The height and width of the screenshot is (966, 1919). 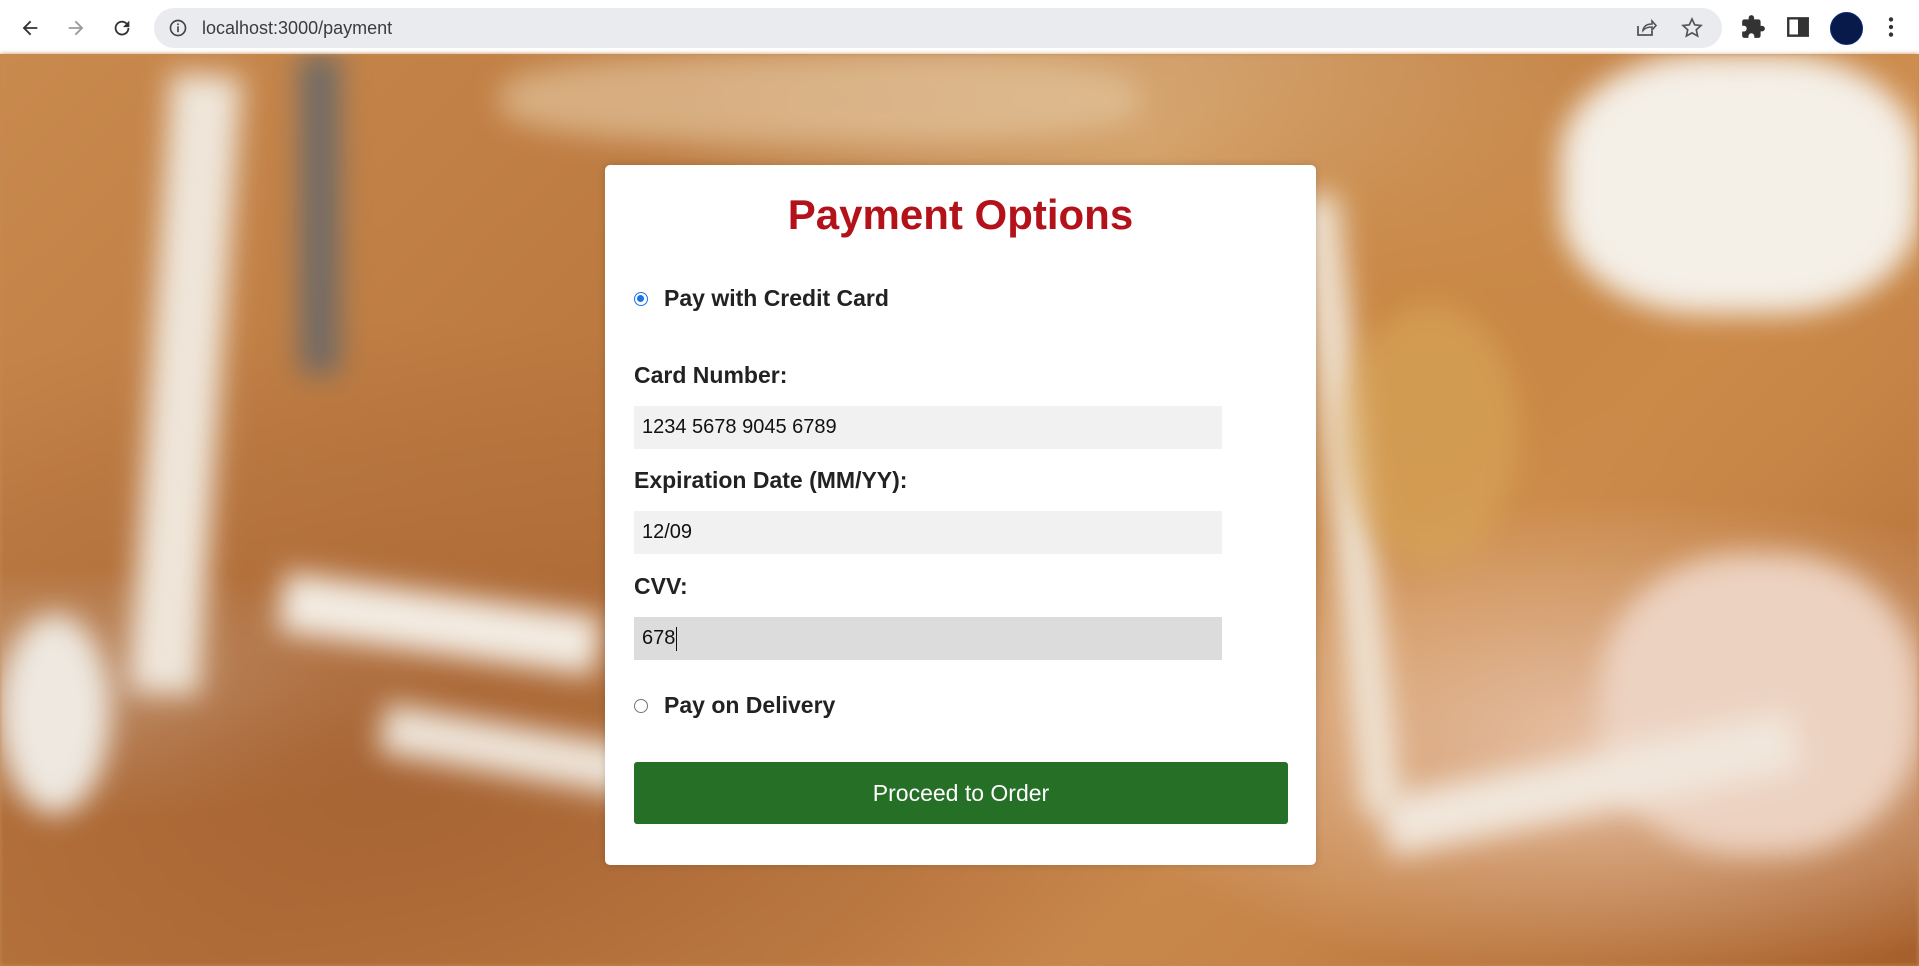 I want to click on delivery-radio, so click(x=641, y=705).